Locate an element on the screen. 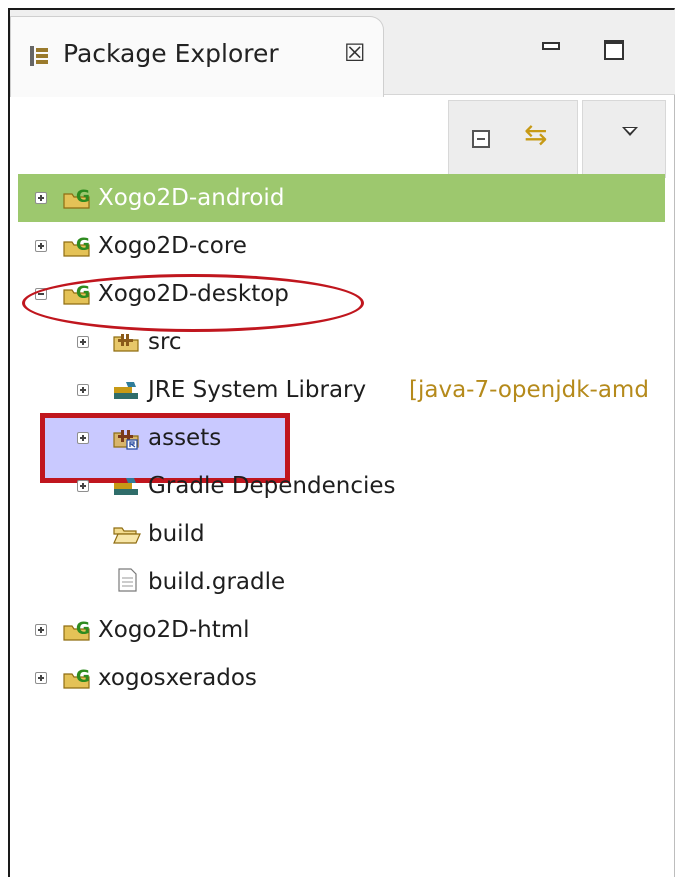  collapse-all-icon is located at coordinates (481, 139).